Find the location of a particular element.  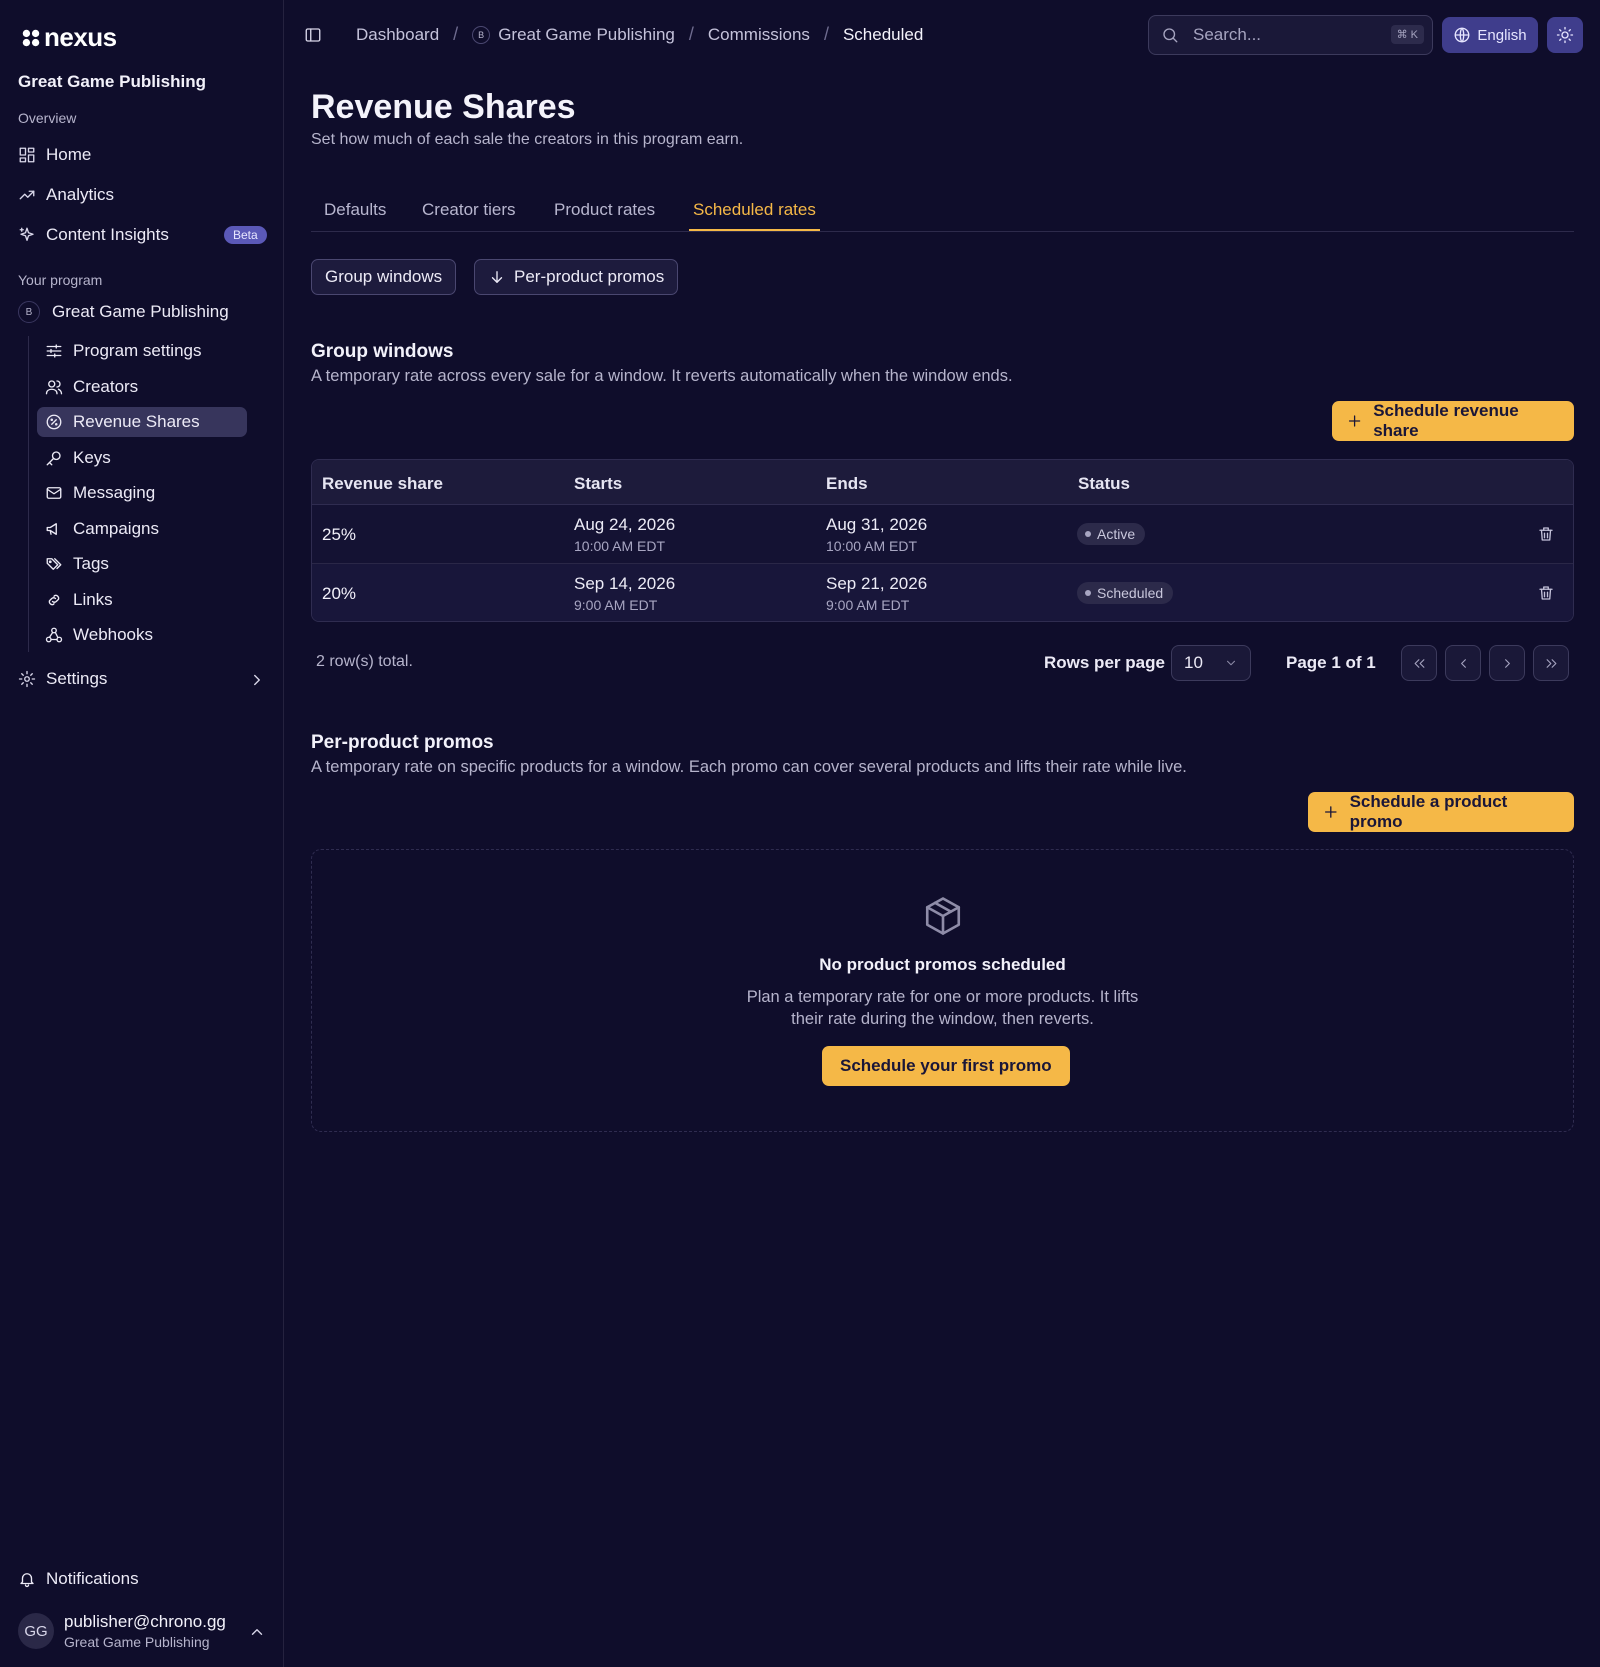

rows-per-page-select: 10 is located at coordinates (1211, 663).